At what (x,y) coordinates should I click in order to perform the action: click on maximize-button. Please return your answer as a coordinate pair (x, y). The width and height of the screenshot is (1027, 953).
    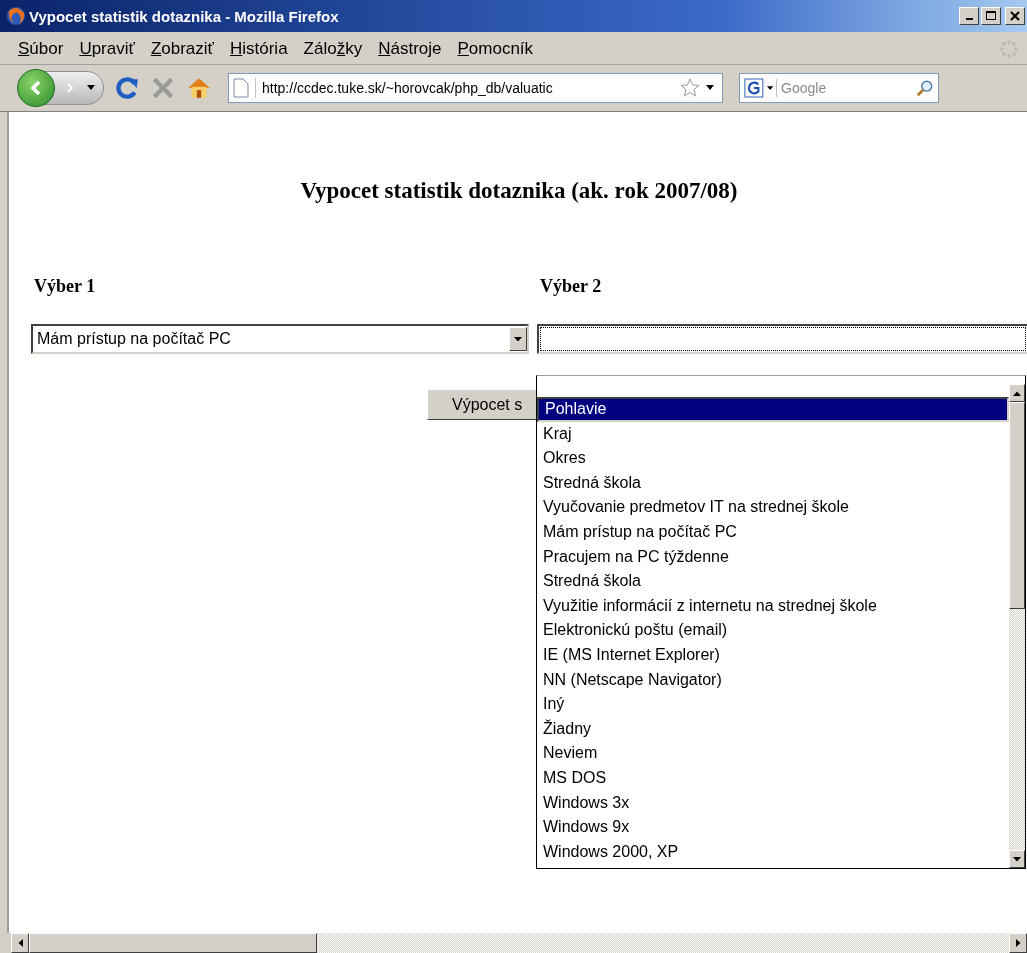
    Looking at the image, I should click on (991, 16).